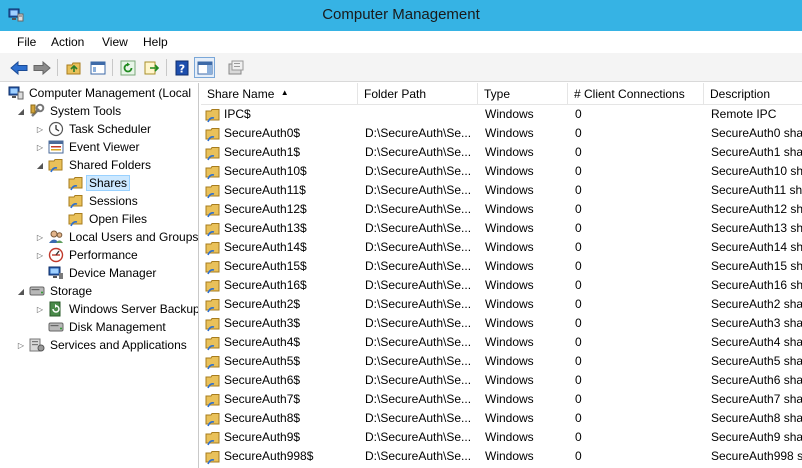 The image size is (802, 468). I want to click on tree-item-sessions: Sessions, so click(104, 201).